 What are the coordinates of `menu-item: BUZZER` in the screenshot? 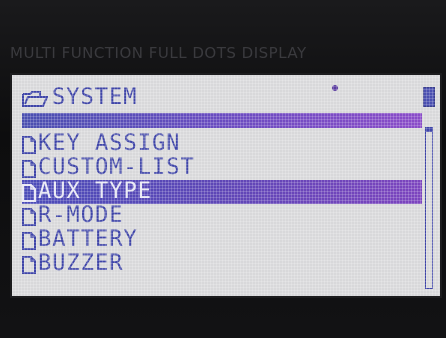 It's located at (222, 264).